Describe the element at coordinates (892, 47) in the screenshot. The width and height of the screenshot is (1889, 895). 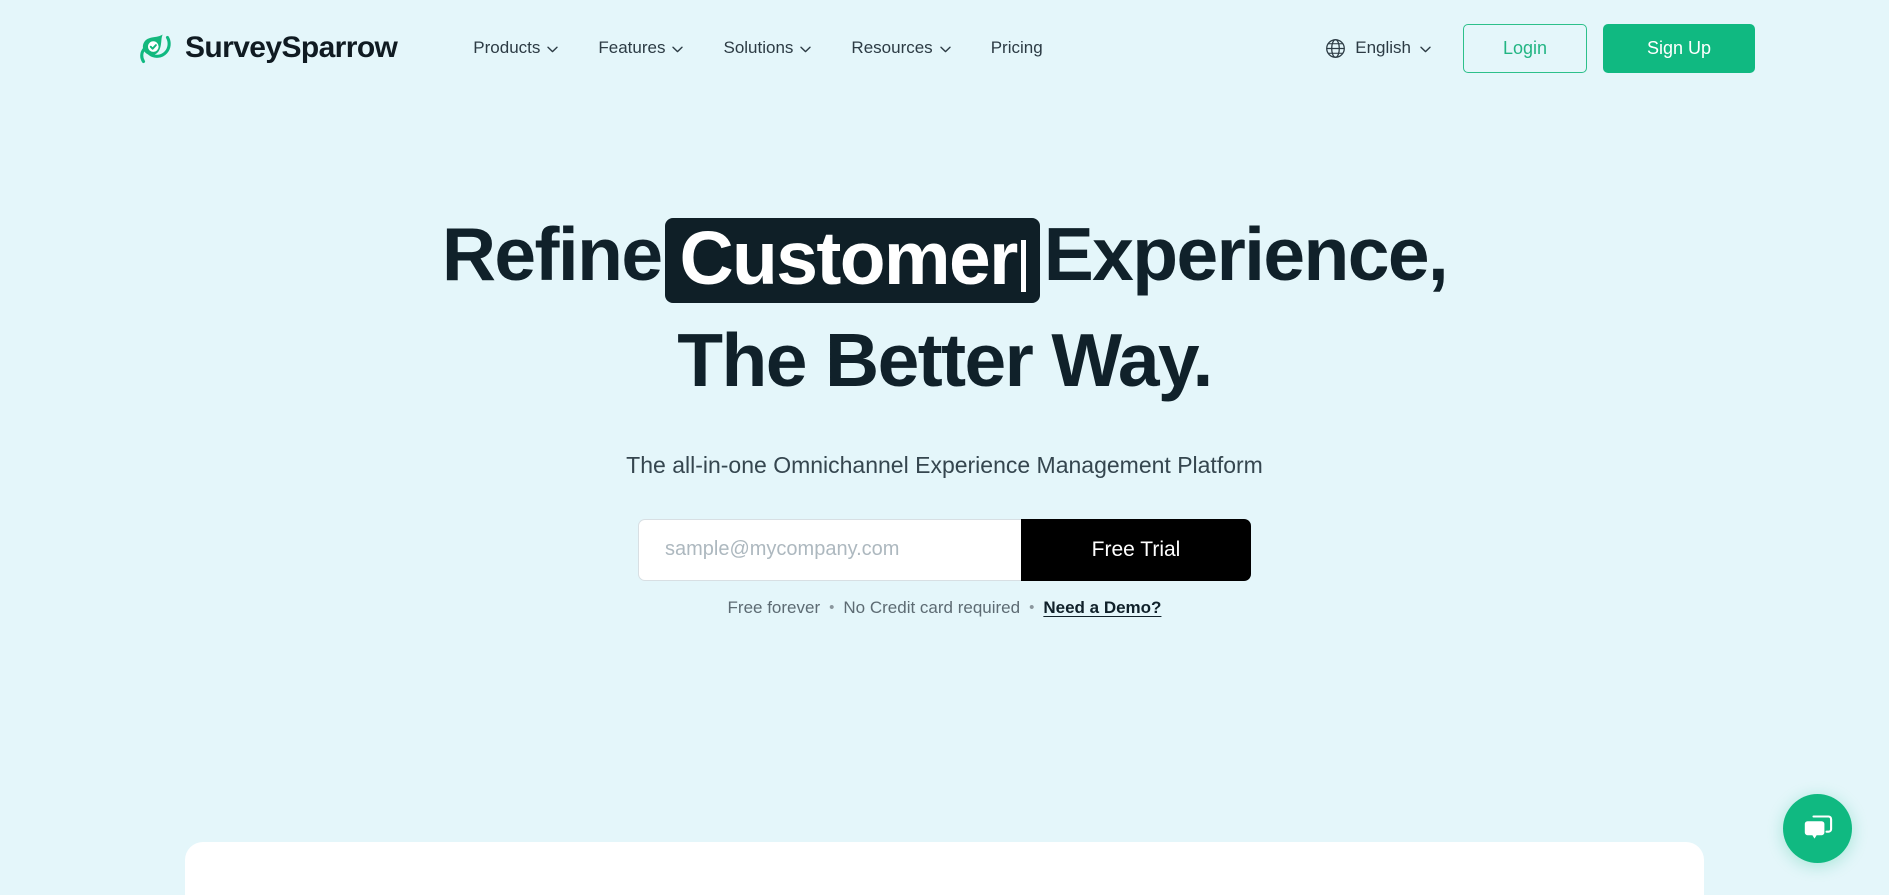
I see `nav-label: Resources` at that location.